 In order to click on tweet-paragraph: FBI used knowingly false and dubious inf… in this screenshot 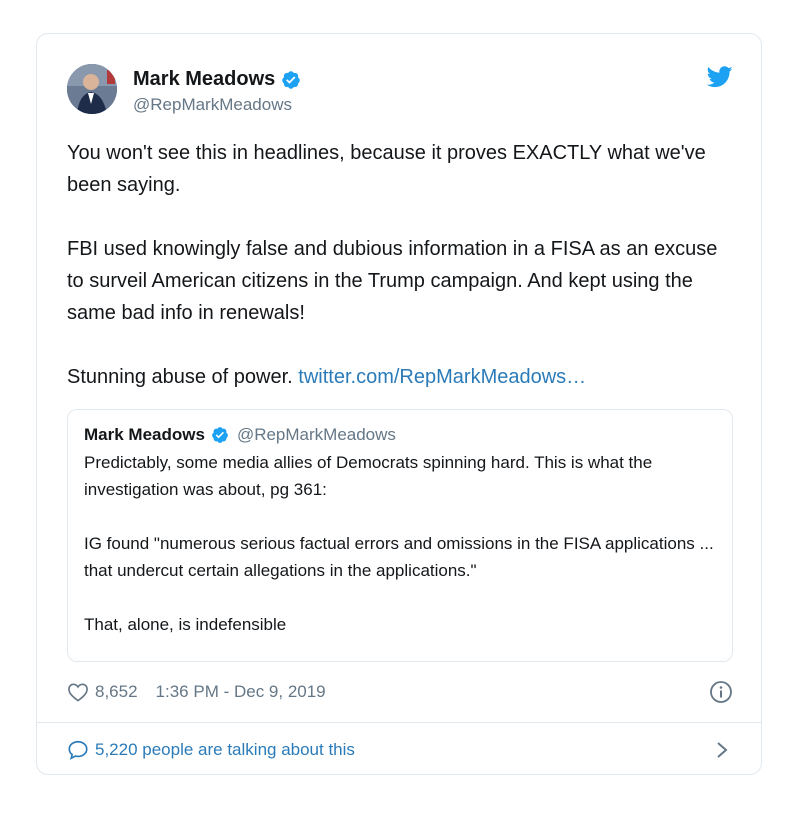, I will do `click(392, 281)`.